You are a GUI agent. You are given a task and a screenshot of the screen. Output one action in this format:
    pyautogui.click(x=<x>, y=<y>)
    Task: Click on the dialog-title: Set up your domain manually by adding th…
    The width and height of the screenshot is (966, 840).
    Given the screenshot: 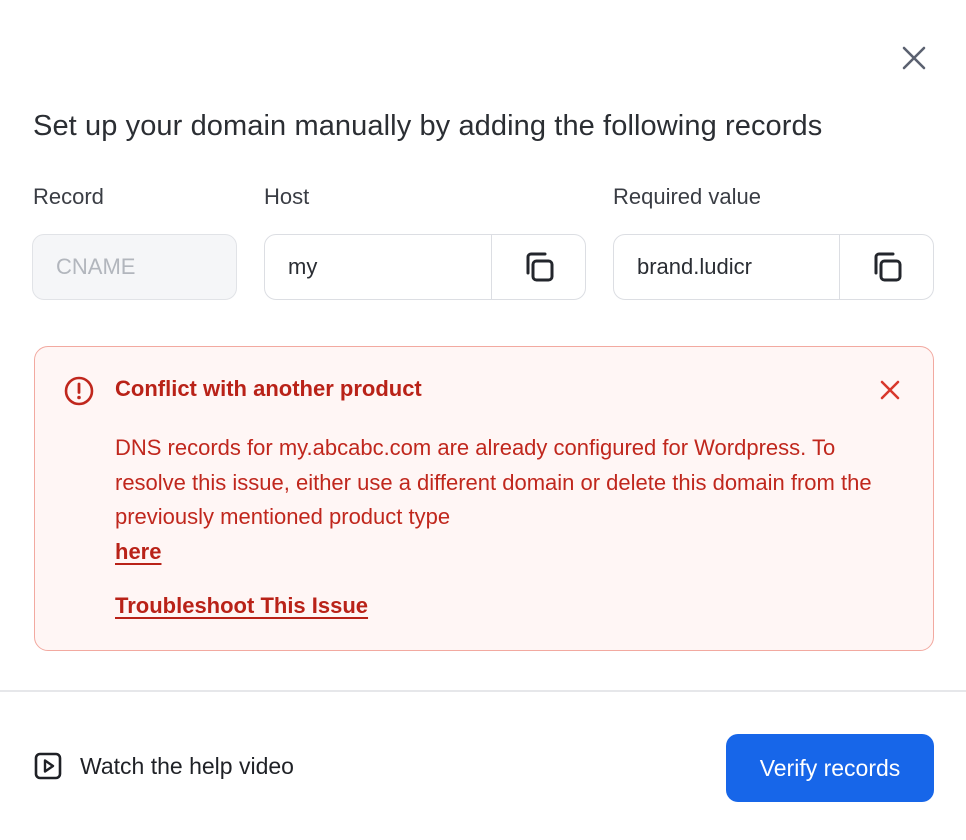 What is the action you would take?
    pyautogui.click(x=428, y=126)
    